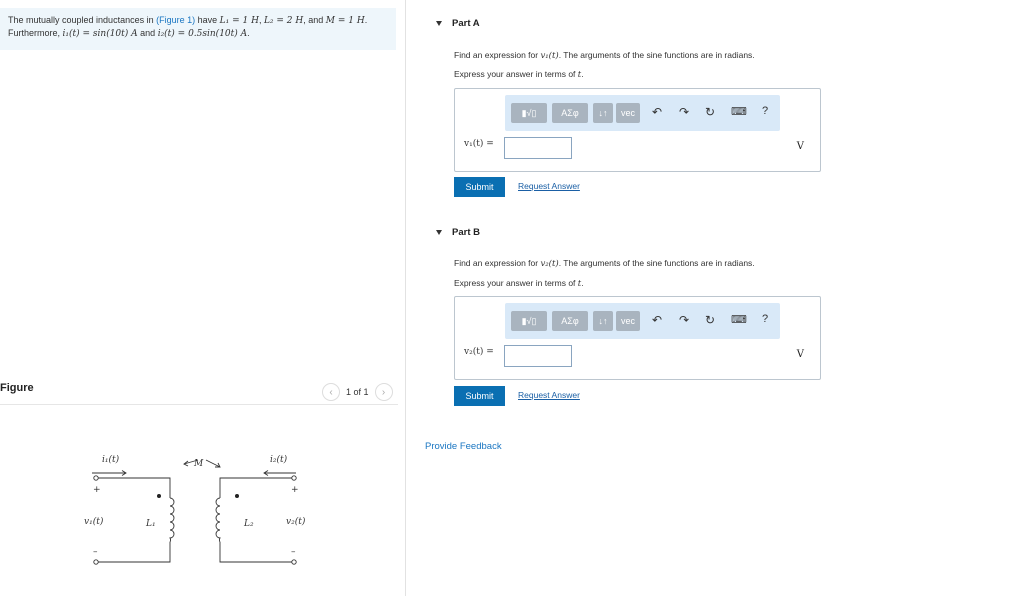 The height and width of the screenshot is (596, 1024). Describe the element at coordinates (239, 21) in the screenshot. I see `l1-value: L₁ = 1 H` at that location.